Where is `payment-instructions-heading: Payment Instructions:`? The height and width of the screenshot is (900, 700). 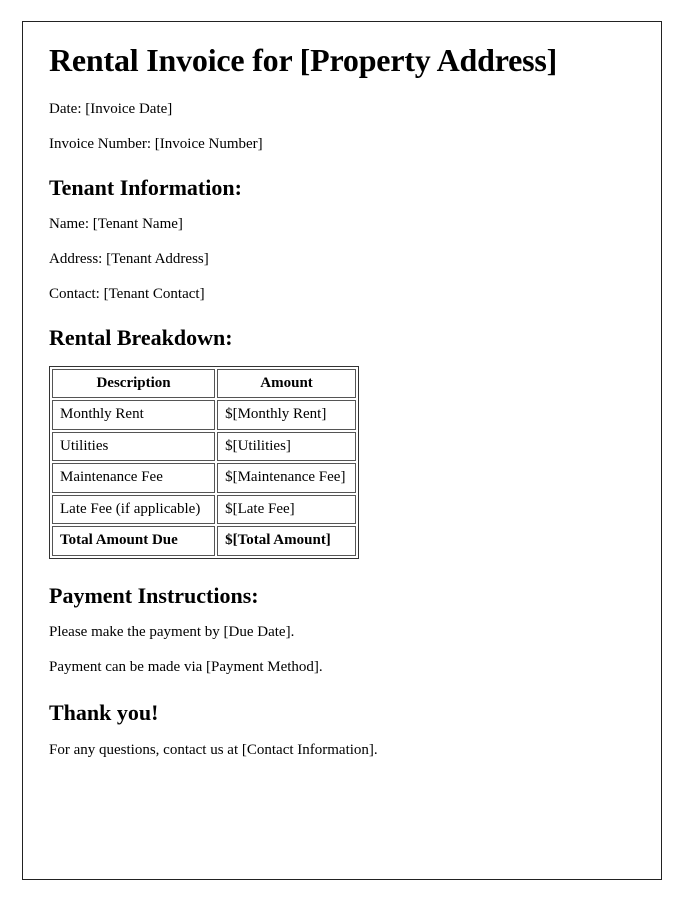 payment-instructions-heading: Payment Instructions: is located at coordinates (154, 595).